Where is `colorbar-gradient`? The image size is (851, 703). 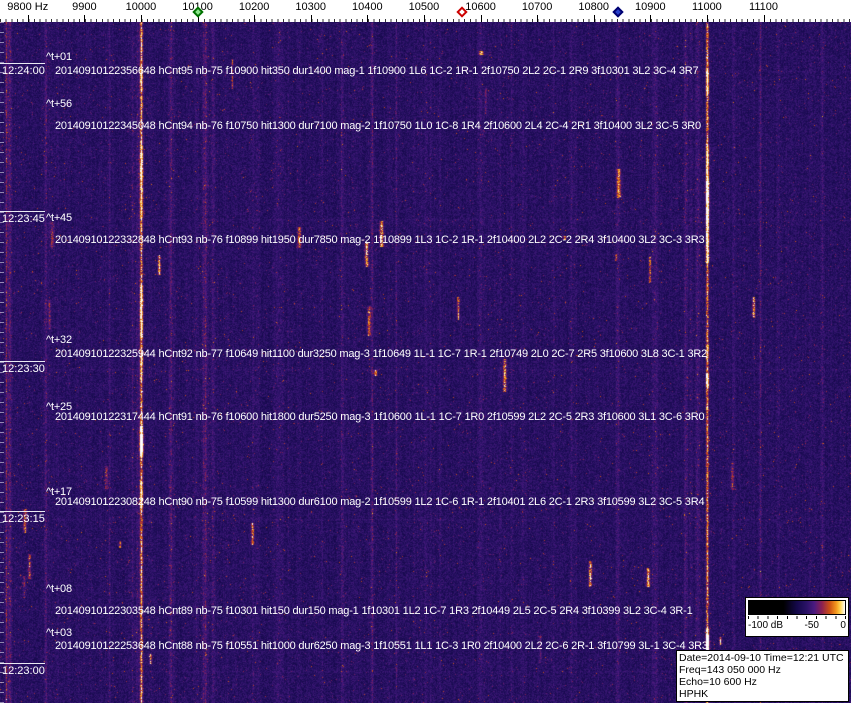 colorbar-gradient is located at coordinates (797, 607).